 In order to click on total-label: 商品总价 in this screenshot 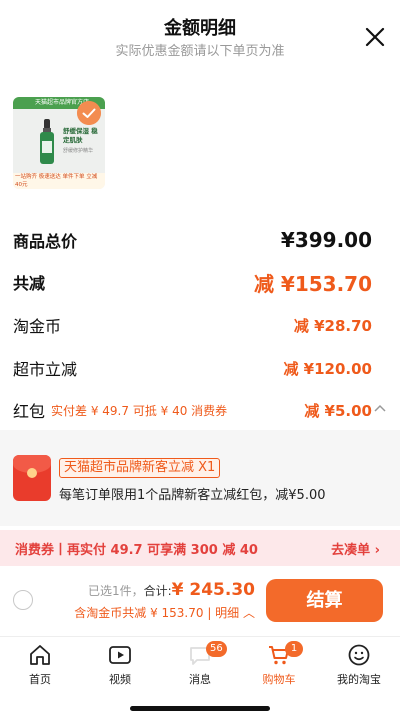, I will do `click(45, 241)`.